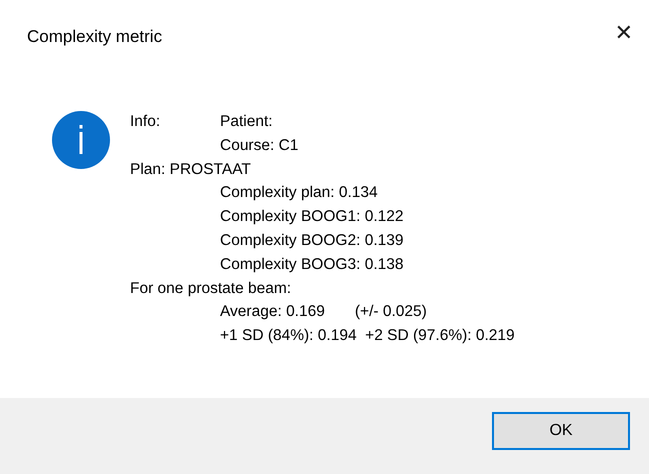 Image resolution: width=649 pixels, height=474 pixels. I want to click on message-text: Average: 0.169, so click(272, 312).